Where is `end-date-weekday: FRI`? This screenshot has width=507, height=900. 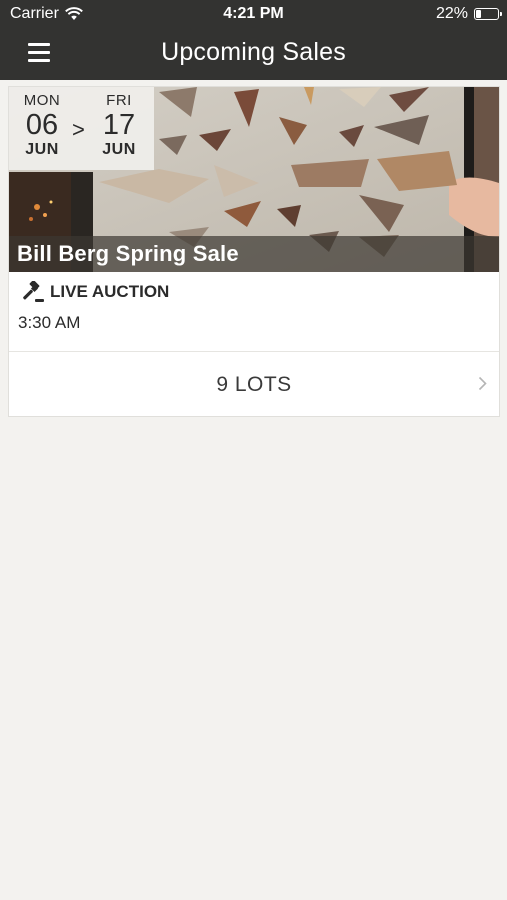
end-date-weekday: FRI is located at coordinates (119, 100).